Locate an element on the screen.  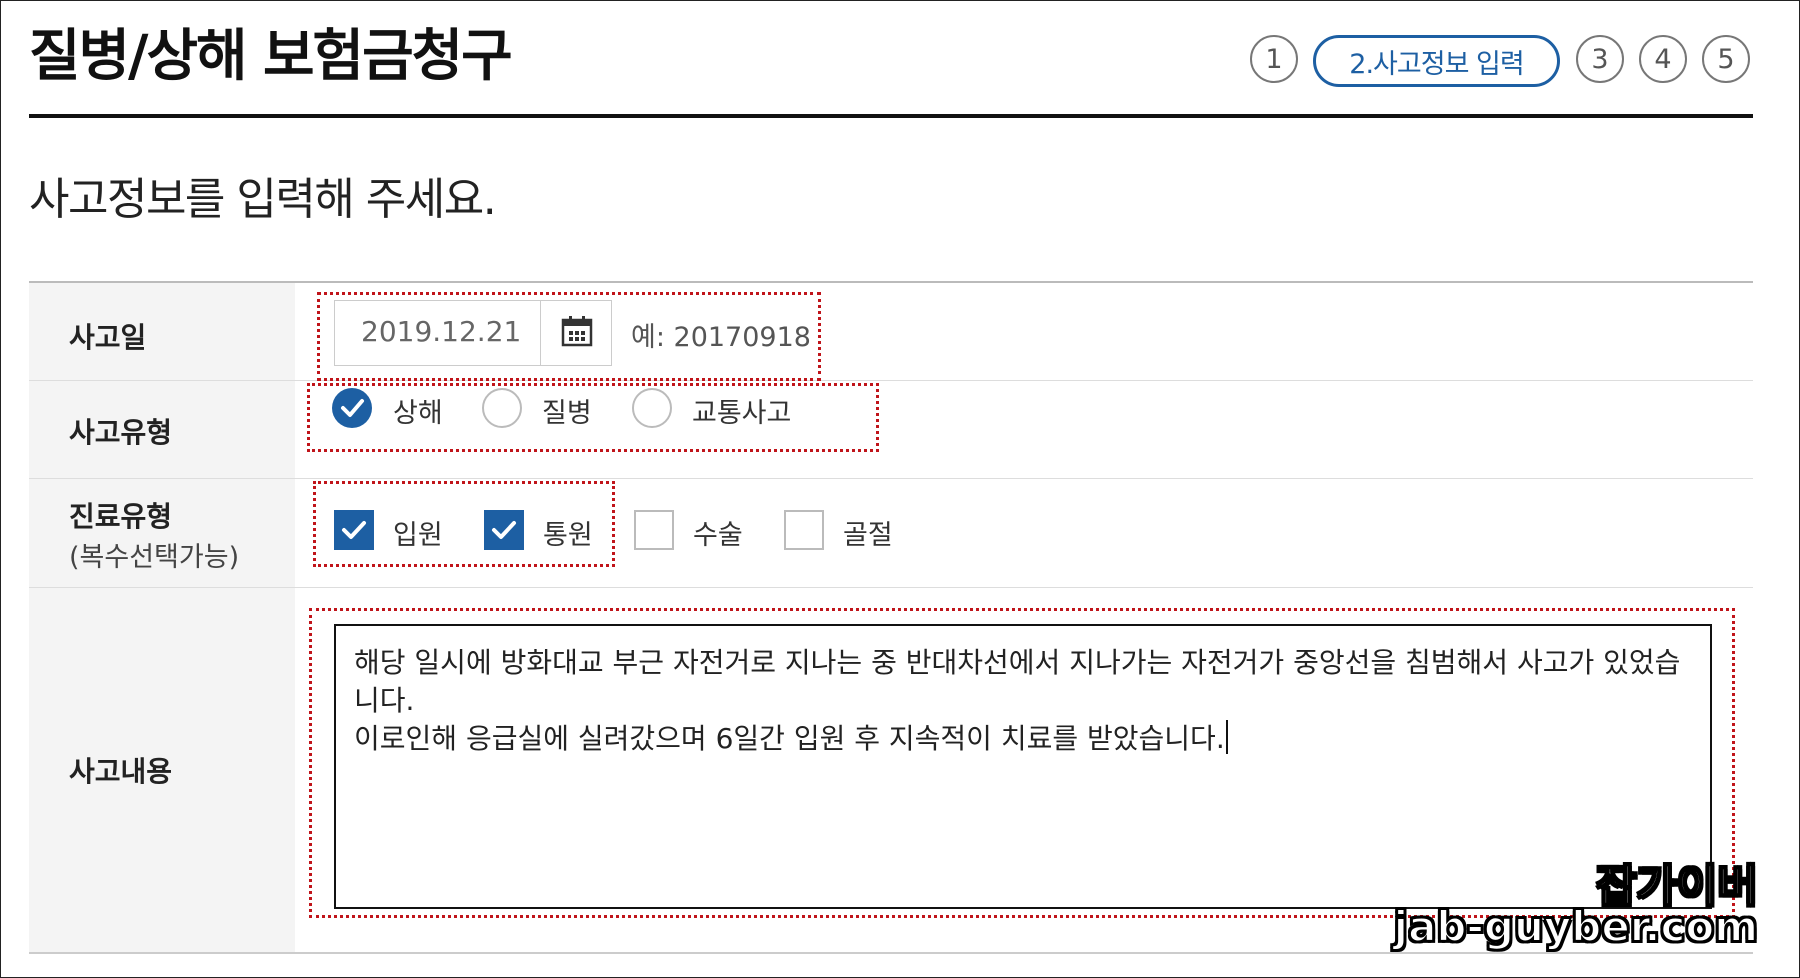
step-3: 3 is located at coordinates (1600, 59).